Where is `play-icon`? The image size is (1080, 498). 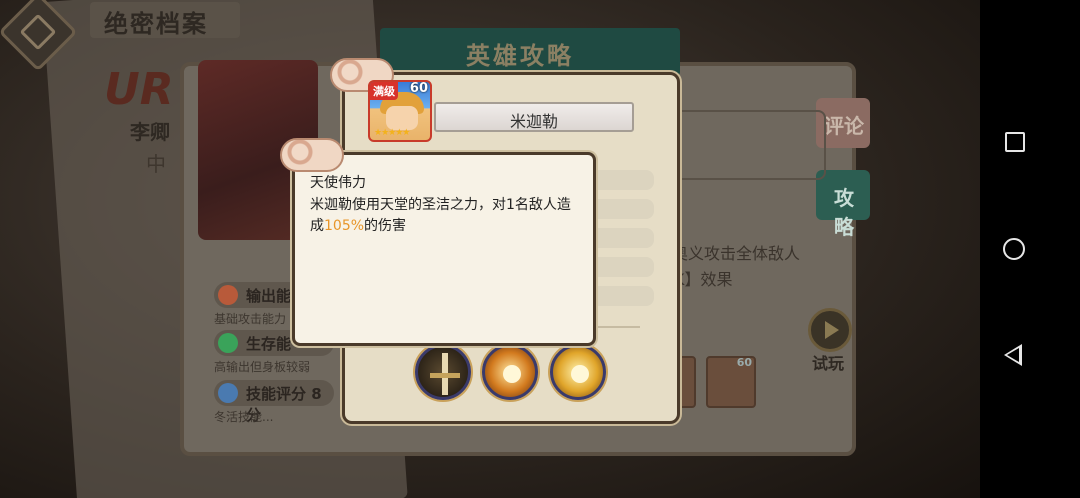
play-icon is located at coordinates (832, 330).